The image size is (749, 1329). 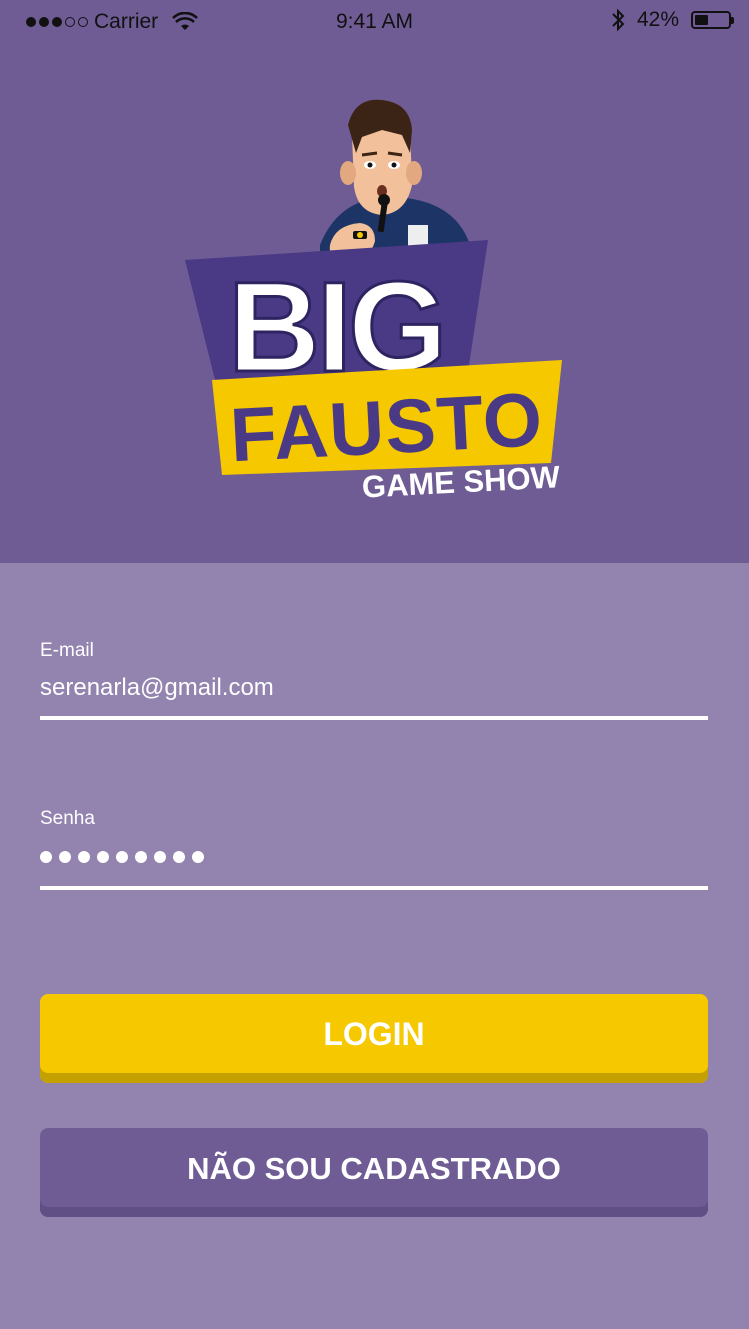 What do you see at coordinates (374, 22) in the screenshot?
I see `status-bar: Carrier 9:41 AM 42%` at bounding box center [374, 22].